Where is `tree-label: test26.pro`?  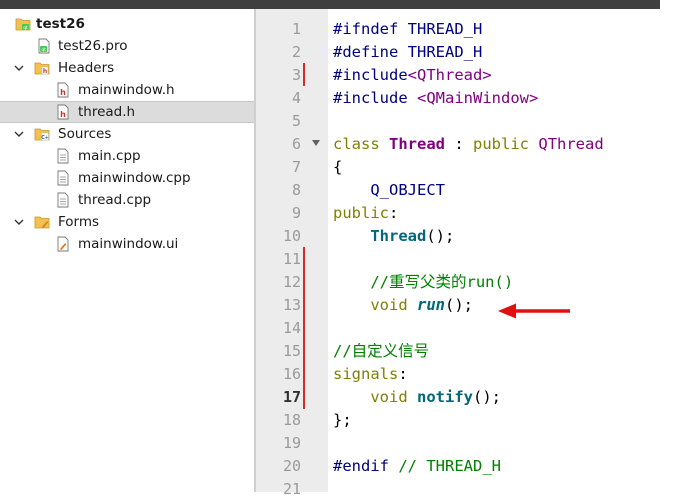
tree-label: test26.pro is located at coordinates (93, 46).